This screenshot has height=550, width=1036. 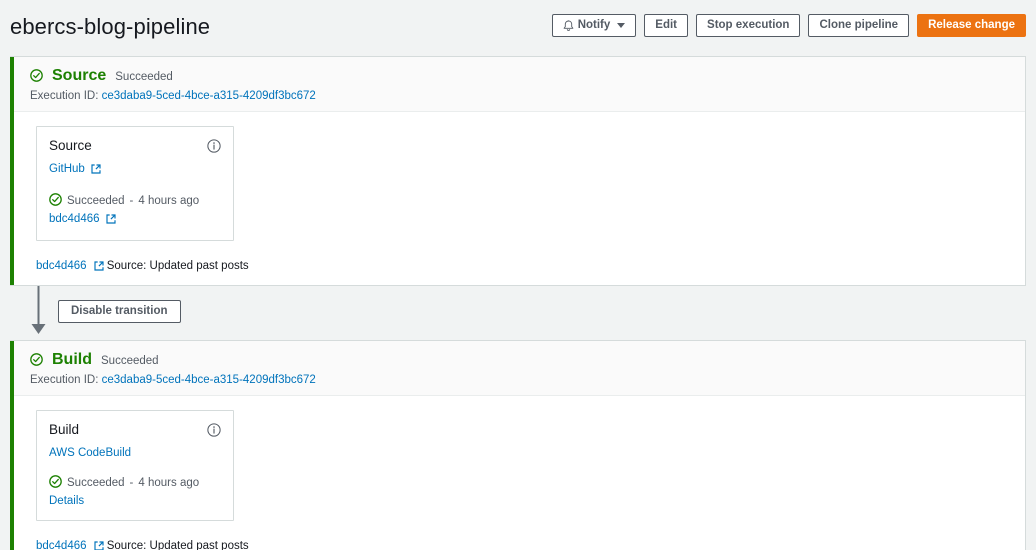 I want to click on notify-button-label: Notify, so click(x=594, y=24).